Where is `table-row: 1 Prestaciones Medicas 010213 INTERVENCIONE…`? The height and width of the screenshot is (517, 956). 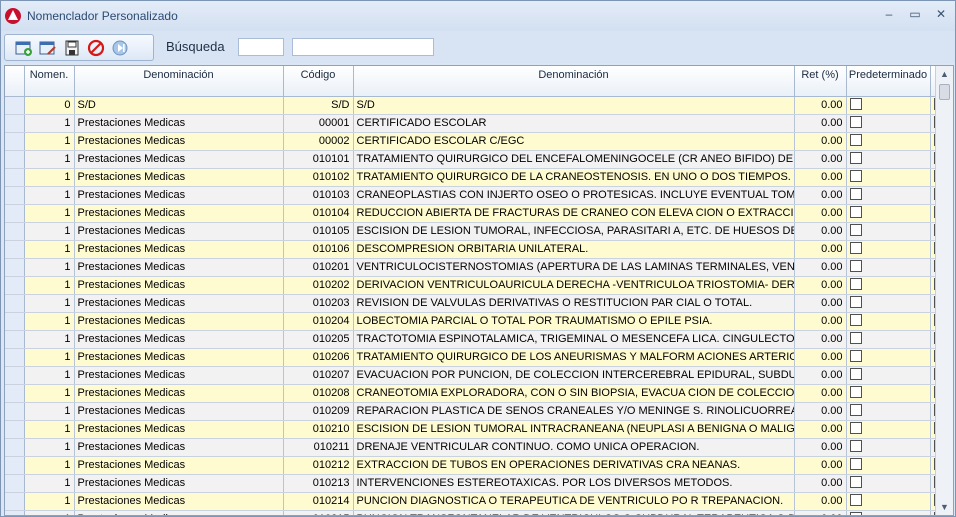 table-row: 1 Prestaciones Medicas 010213 INTERVENCIONE… is located at coordinates (479, 483).